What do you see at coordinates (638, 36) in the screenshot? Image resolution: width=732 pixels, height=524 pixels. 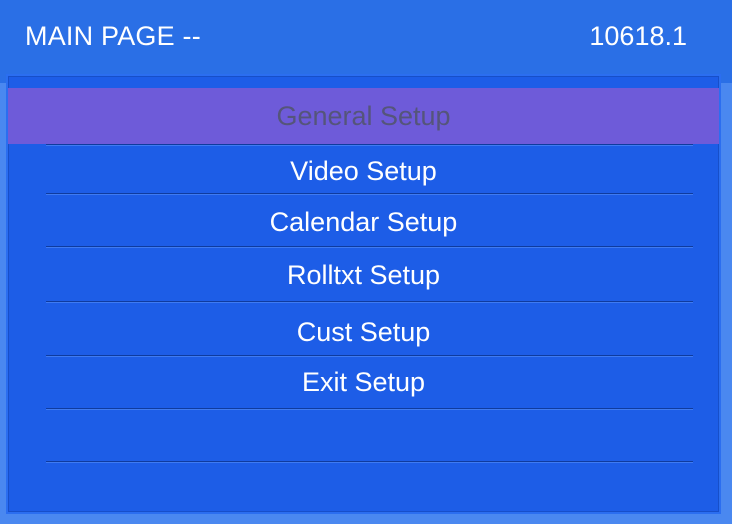 I see `version-number: 10618.1` at bounding box center [638, 36].